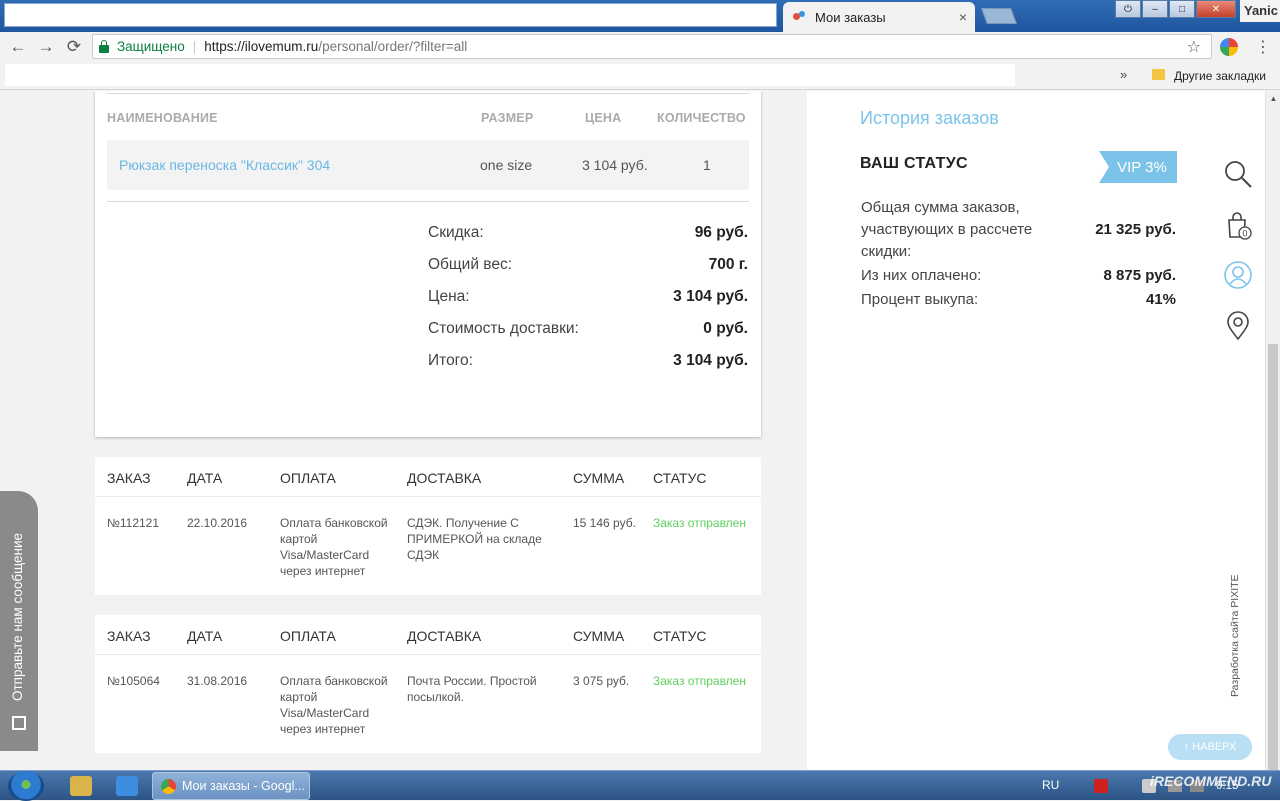  Describe the element at coordinates (449, 296) in the screenshot. I see `summary-label: Цена:` at that location.